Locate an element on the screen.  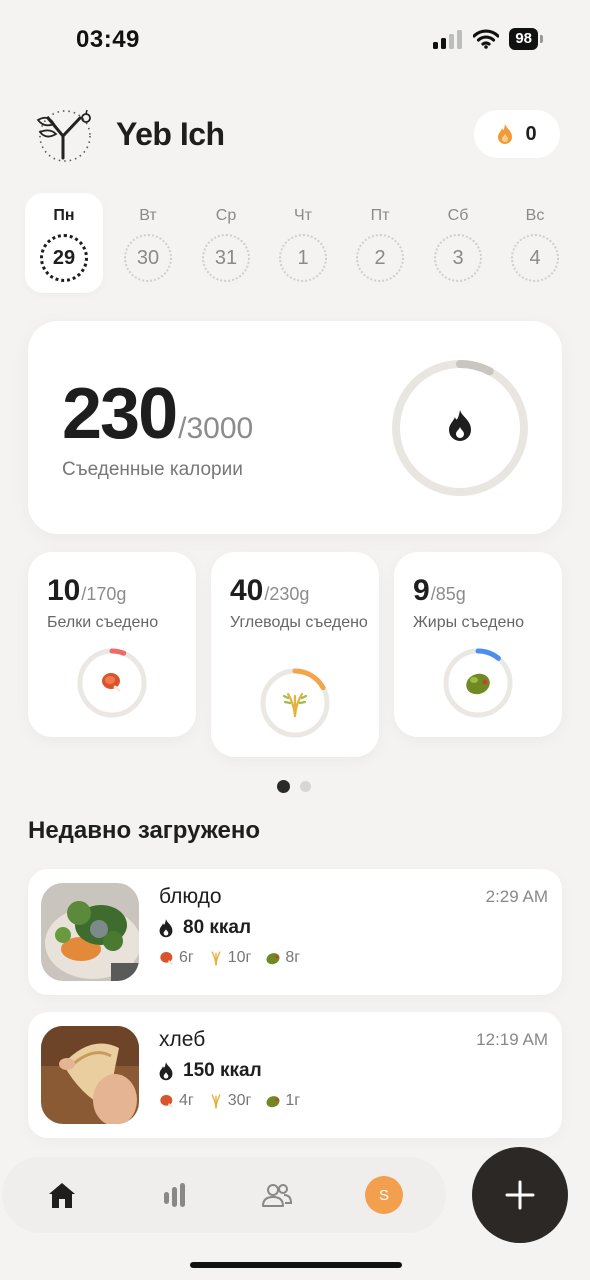
protein-goal: /170g is located at coordinates (104, 594).